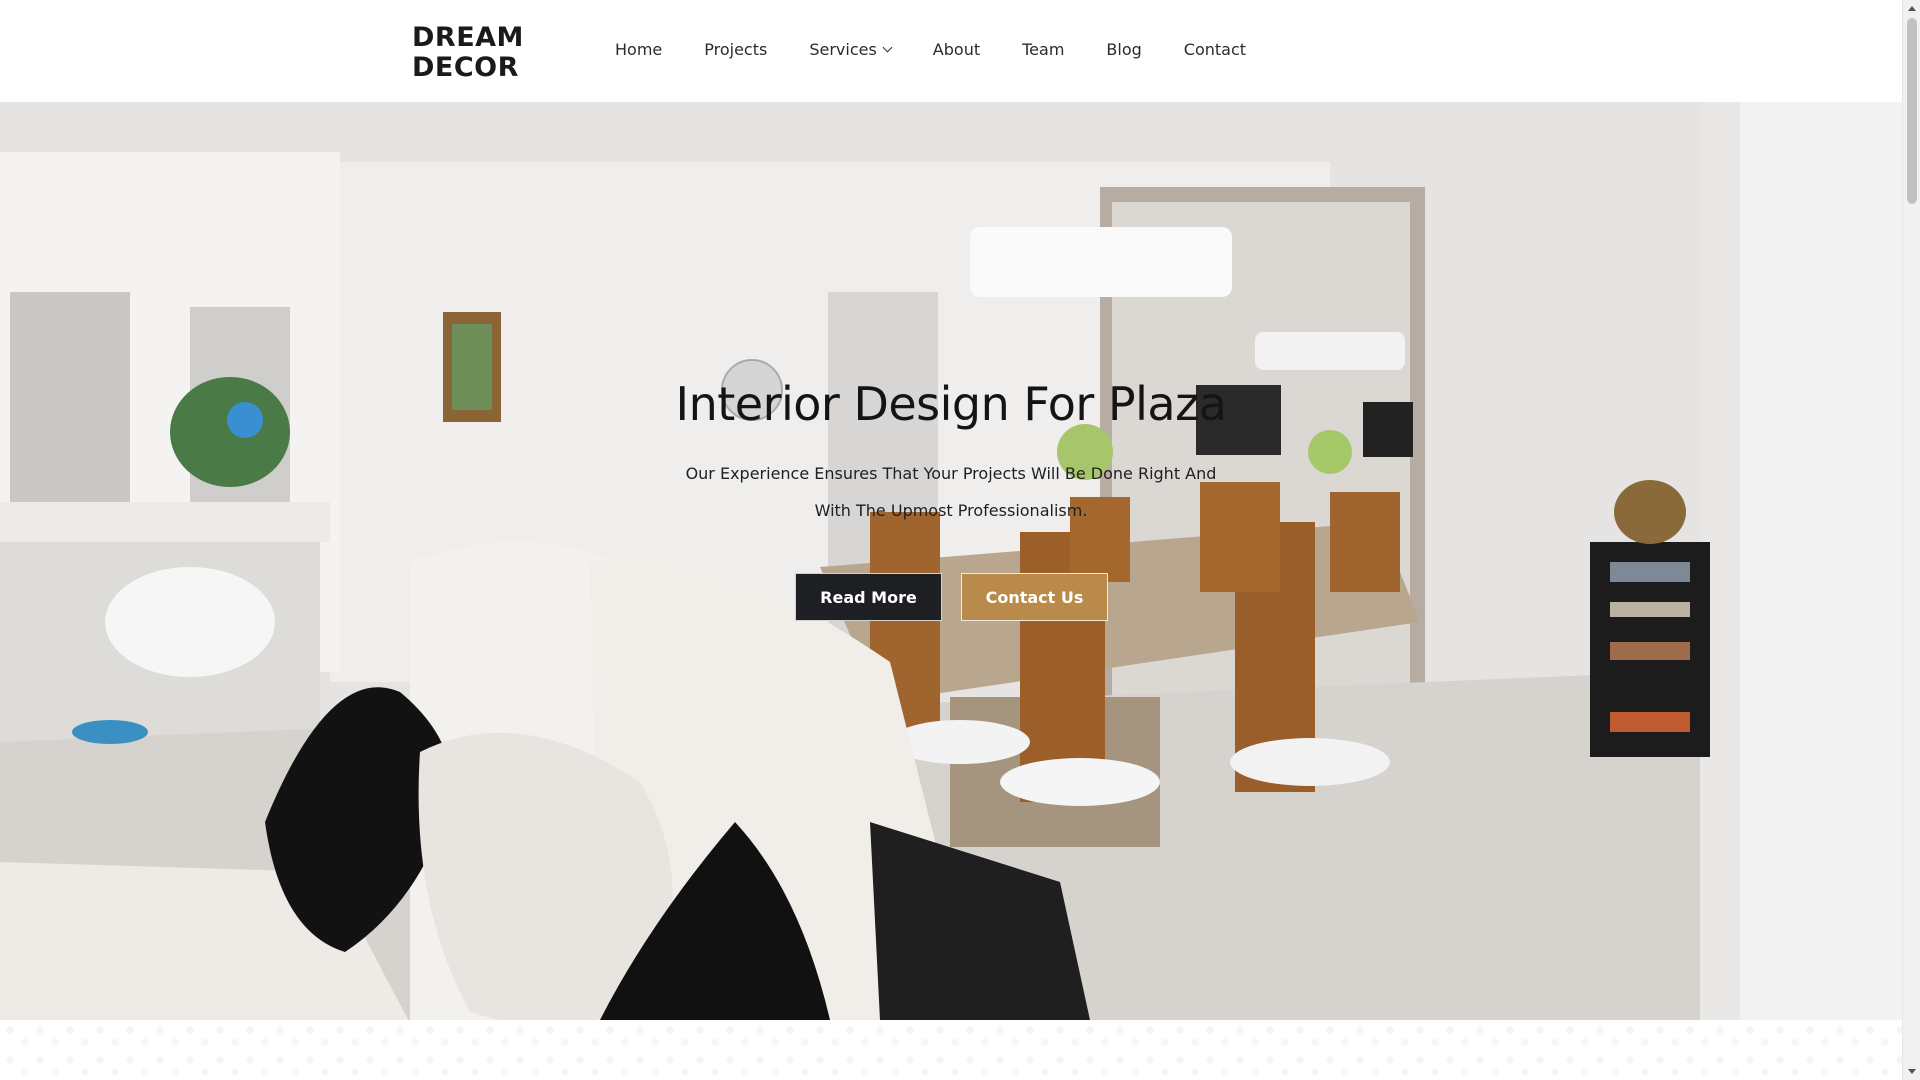  Describe the element at coordinates (1911, 540) in the screenshot. I see `page-scrollbar` at that location.